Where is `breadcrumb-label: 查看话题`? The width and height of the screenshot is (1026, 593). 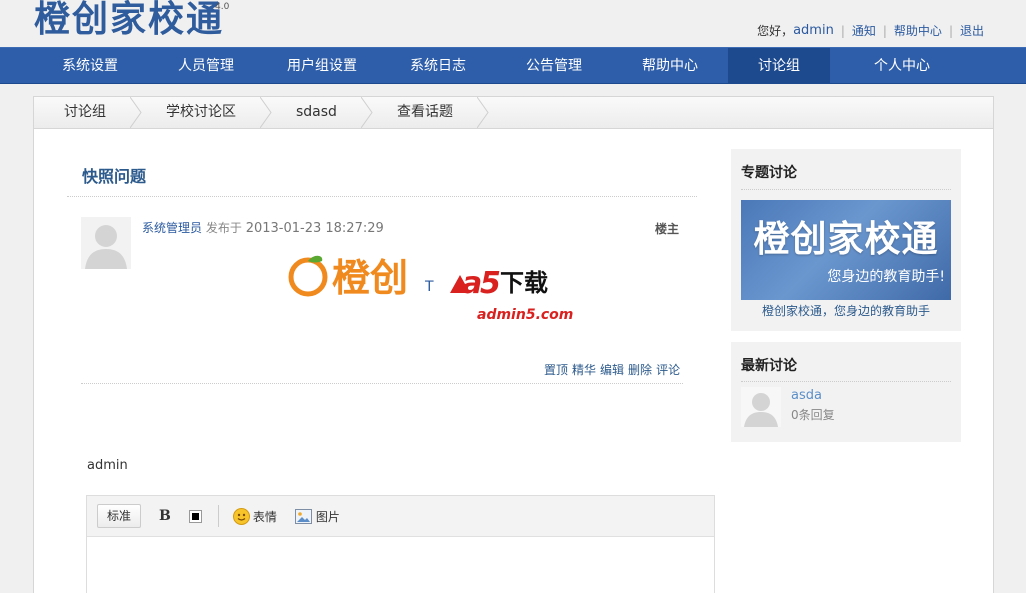 breadcrumb-label: 查看话题 is located at coordinates (424, 112).